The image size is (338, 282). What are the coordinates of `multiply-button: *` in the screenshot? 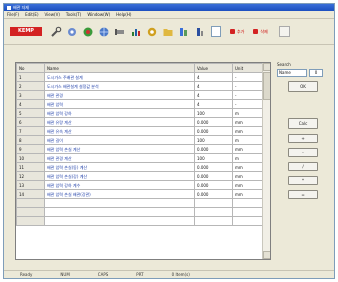 It's located at (303, 180).